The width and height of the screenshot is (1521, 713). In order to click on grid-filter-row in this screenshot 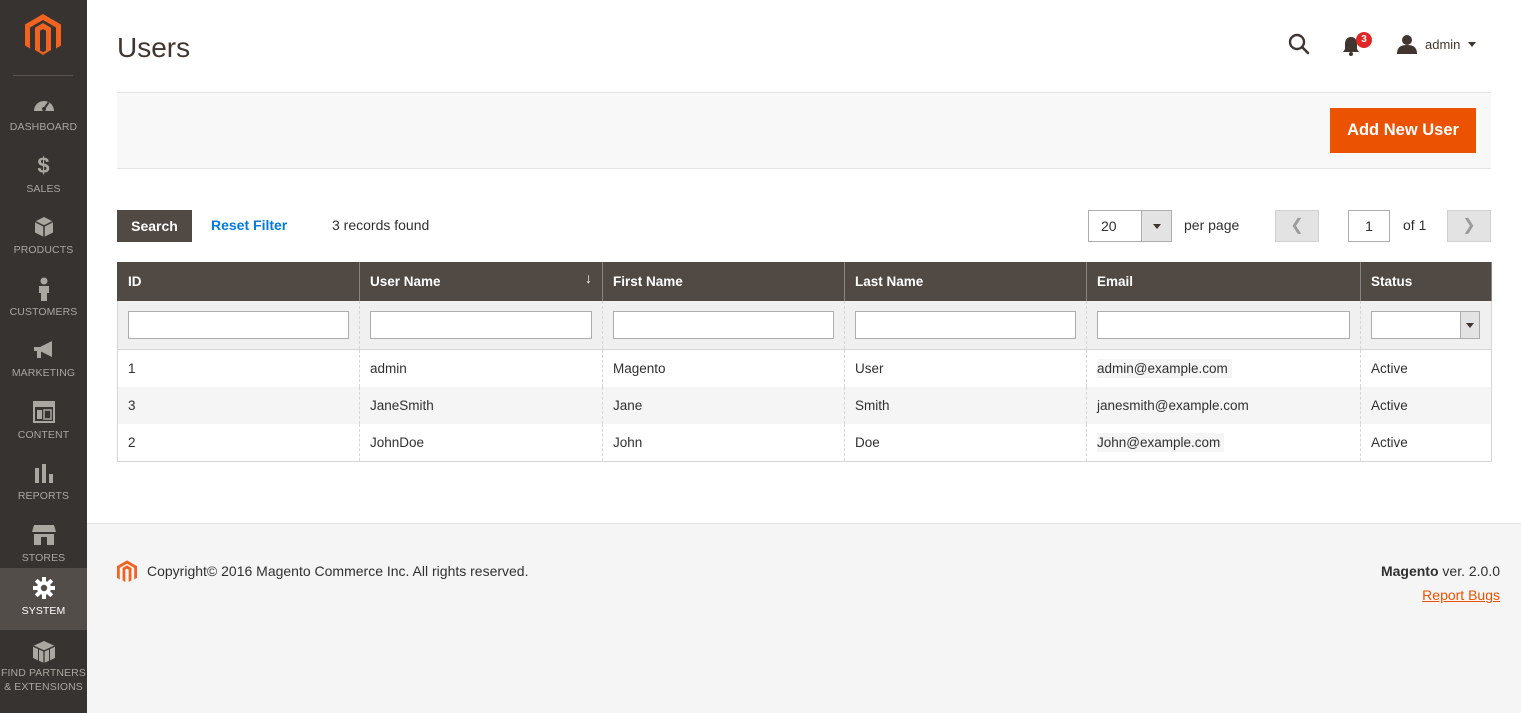, I will do `click(804, 325)`.